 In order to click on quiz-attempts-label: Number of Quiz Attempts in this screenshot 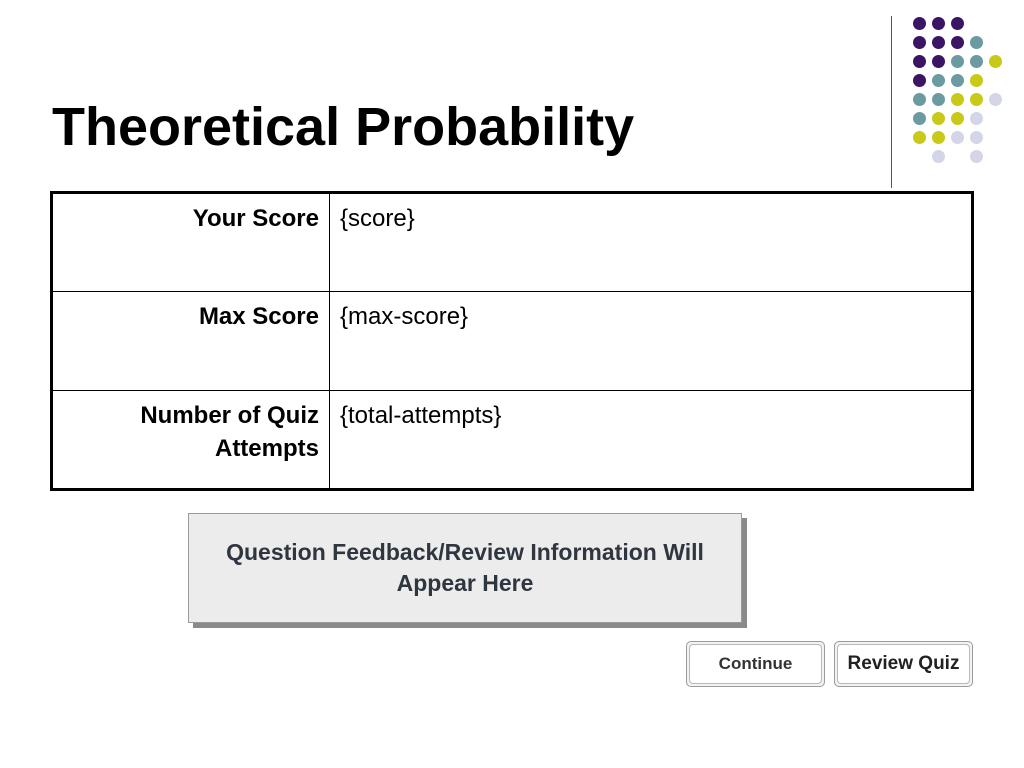, I will do `click(190, 440)`.